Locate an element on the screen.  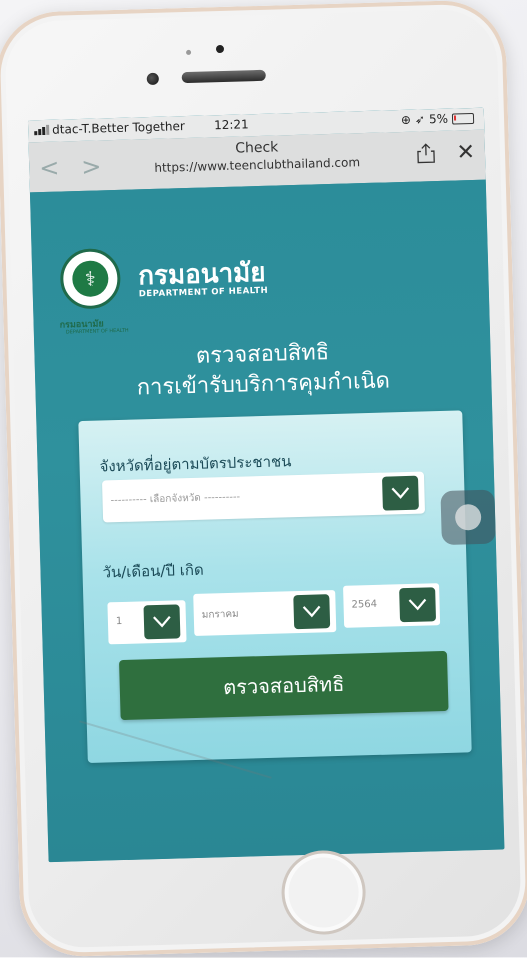
year-select: 2564 is located at coordinates (392, 605).